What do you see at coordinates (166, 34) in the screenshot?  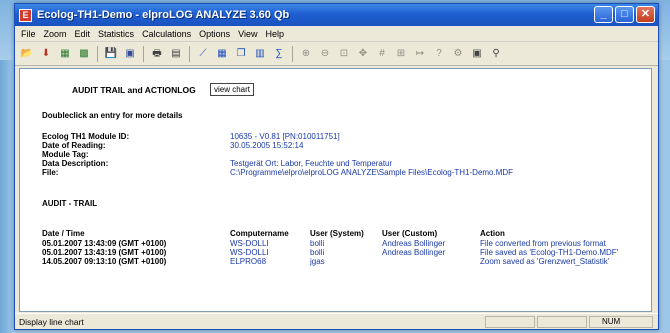 I see `menu-calculations: Calculations` at bounding box center [166, 34].